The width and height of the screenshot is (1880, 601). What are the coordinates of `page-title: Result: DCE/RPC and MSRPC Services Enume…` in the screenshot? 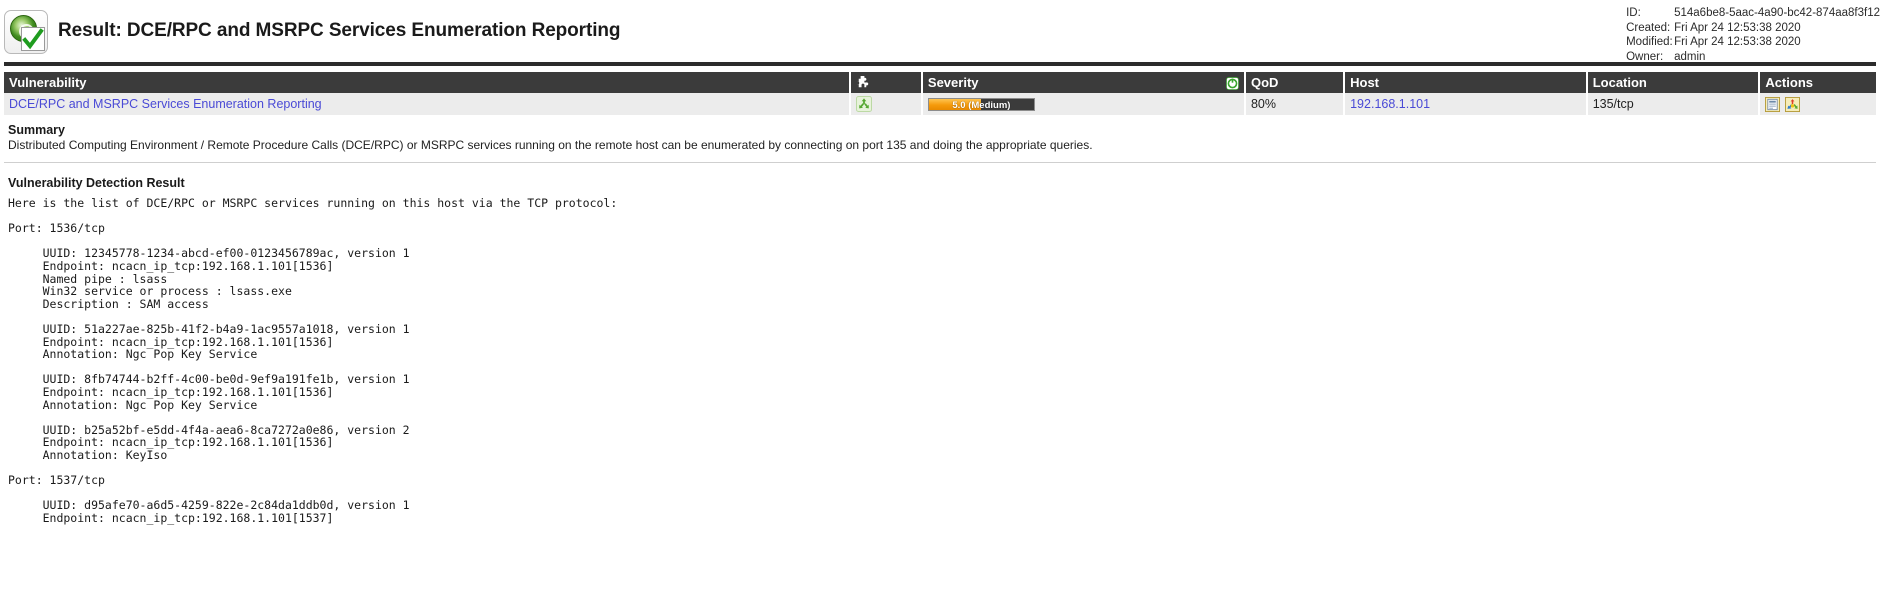 It's located at (339, 30).